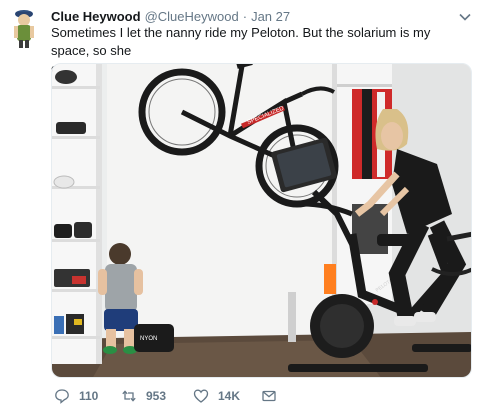 The height and width of the screenshot is (411, 480). I want to click on bag-label: NYON, so click(148, 339).